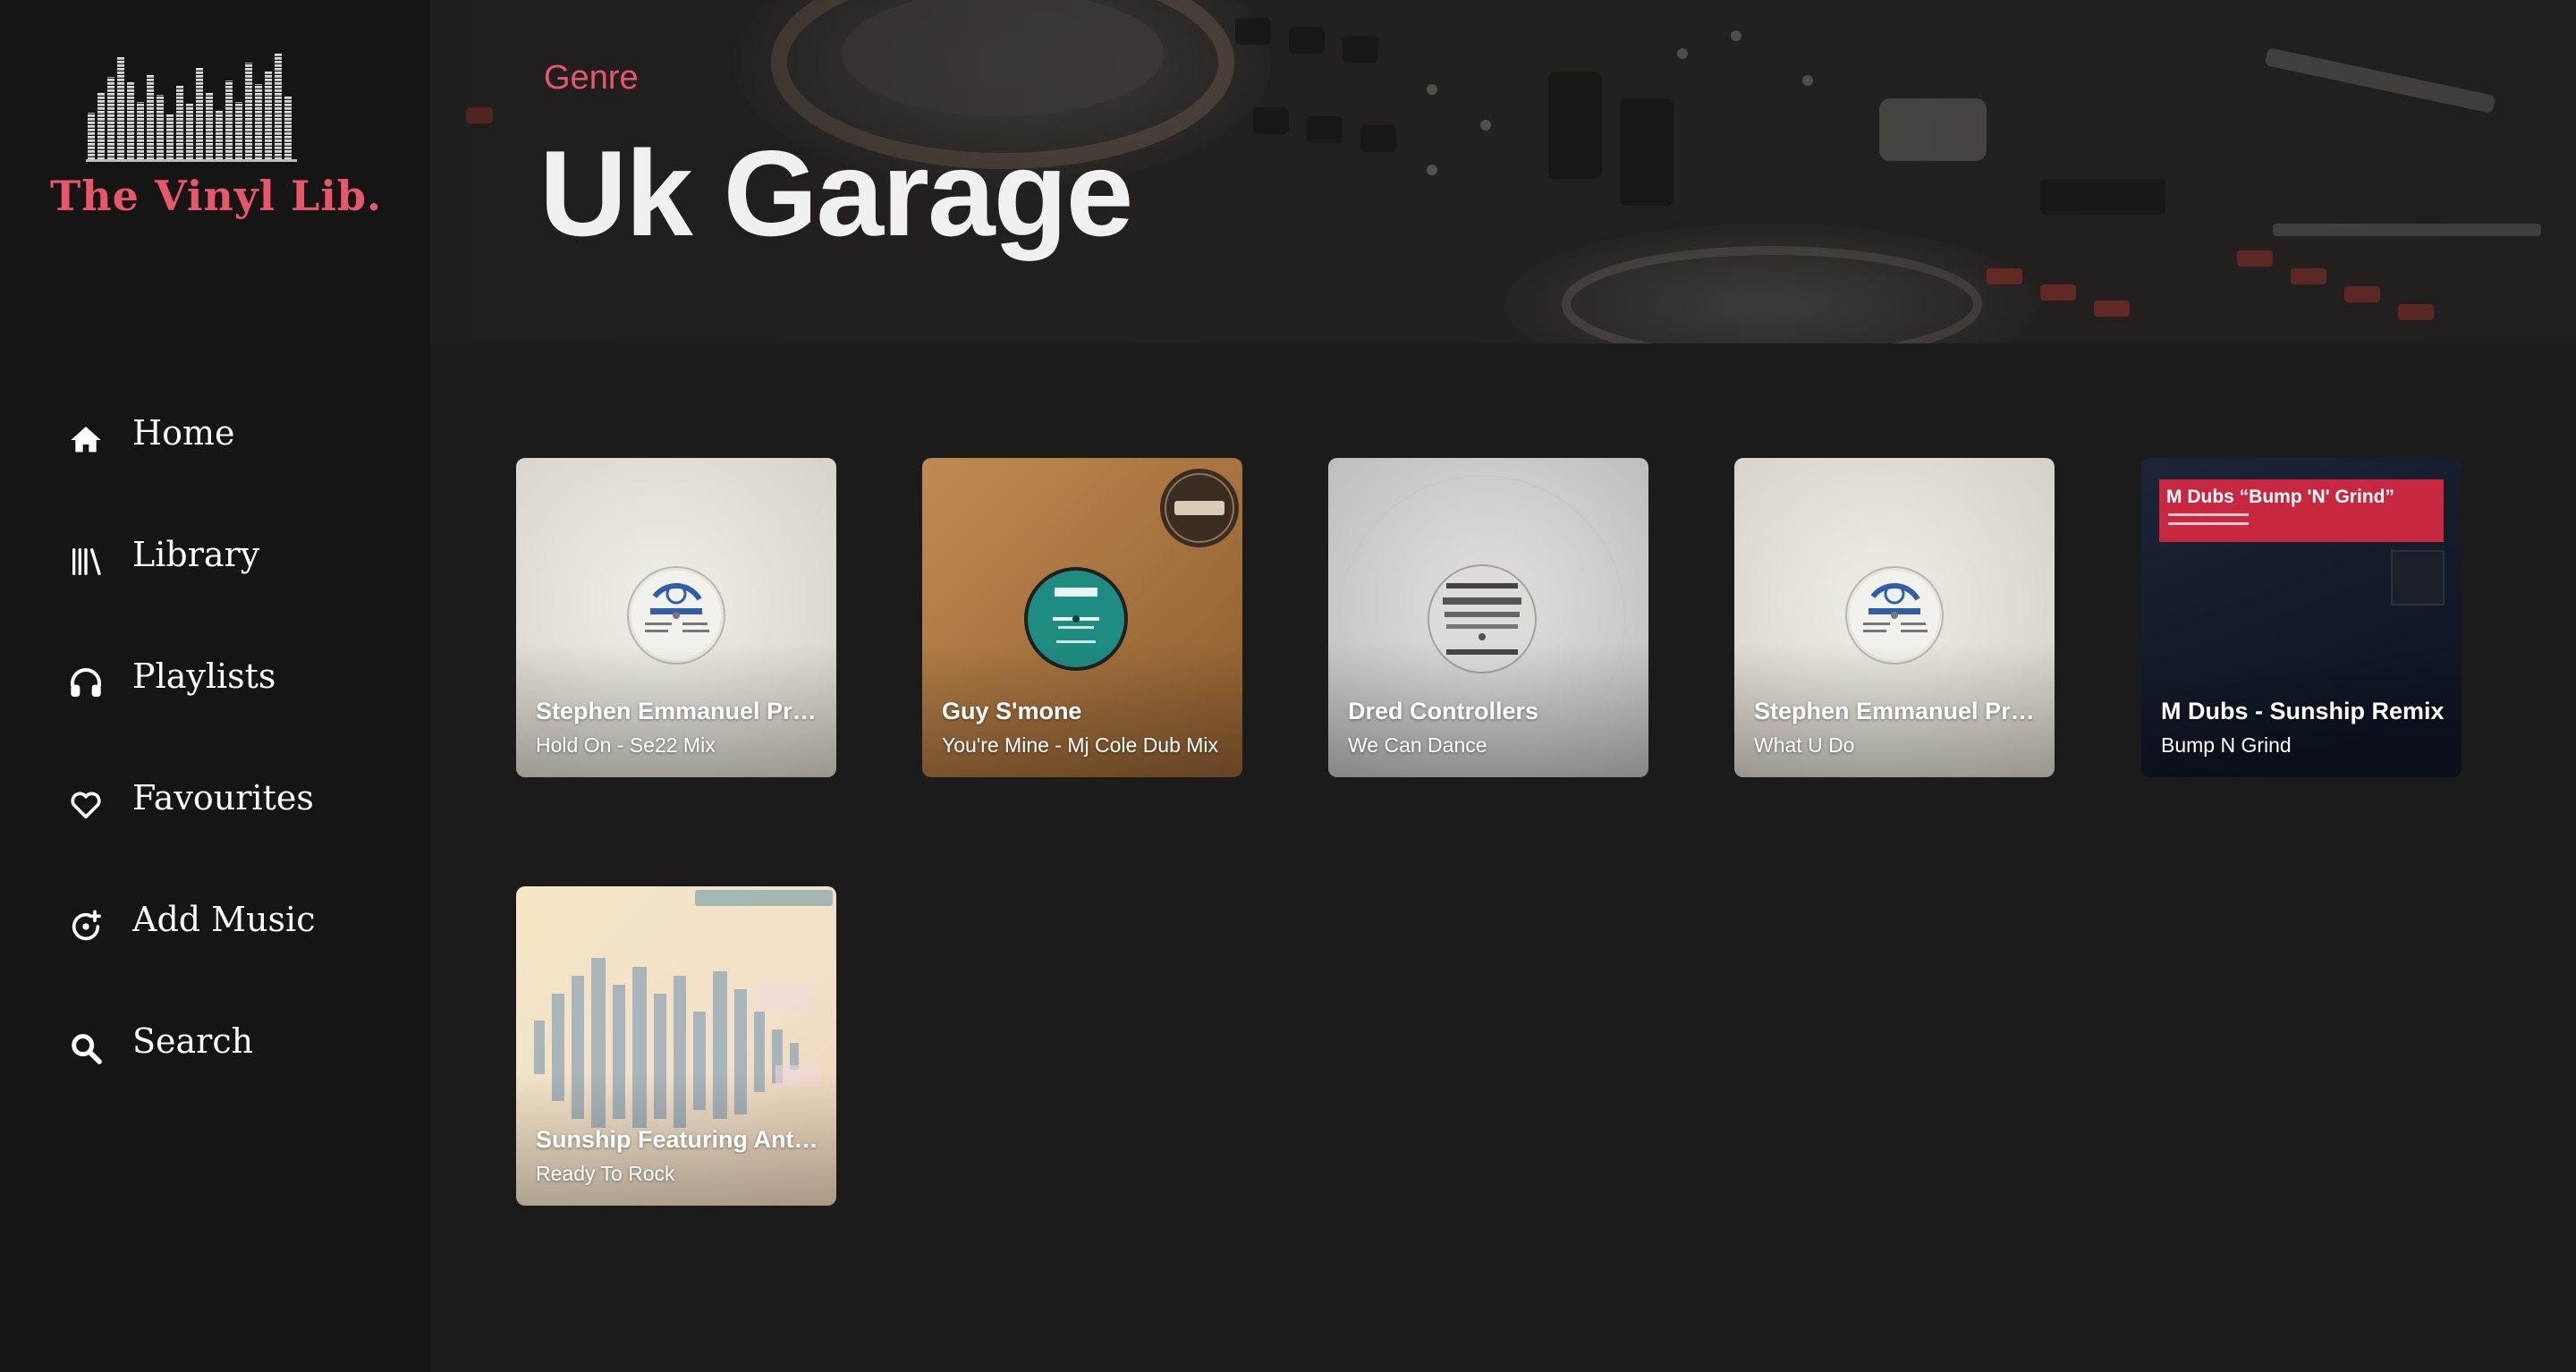  I want to click on page-title: Uk Garage, so click(836, 193).